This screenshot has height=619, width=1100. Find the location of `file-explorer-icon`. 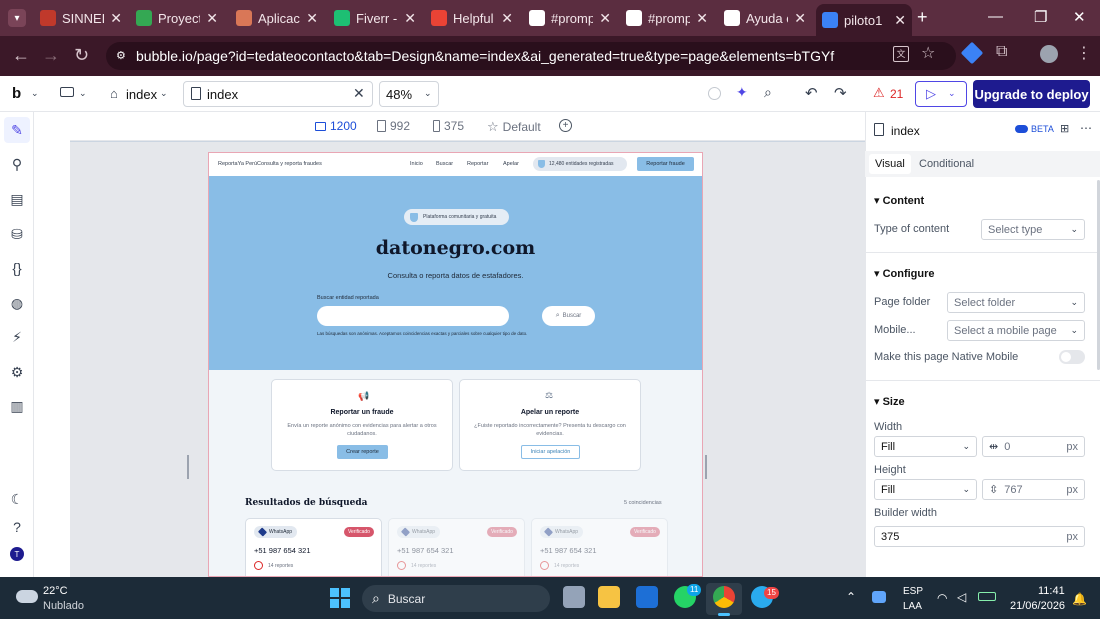

file-explorer-icon is located at coordinates (609, 597).